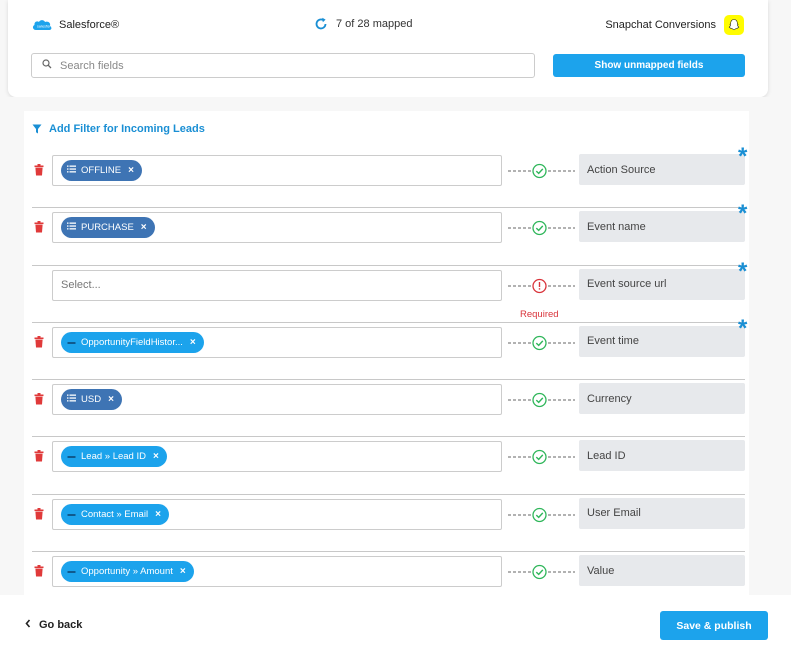 The image size is (791, 650). What do you see at coordinates (601, 570) in the screenshot?
I see `destination-field-label: Value` at bounding box center [601, 570].